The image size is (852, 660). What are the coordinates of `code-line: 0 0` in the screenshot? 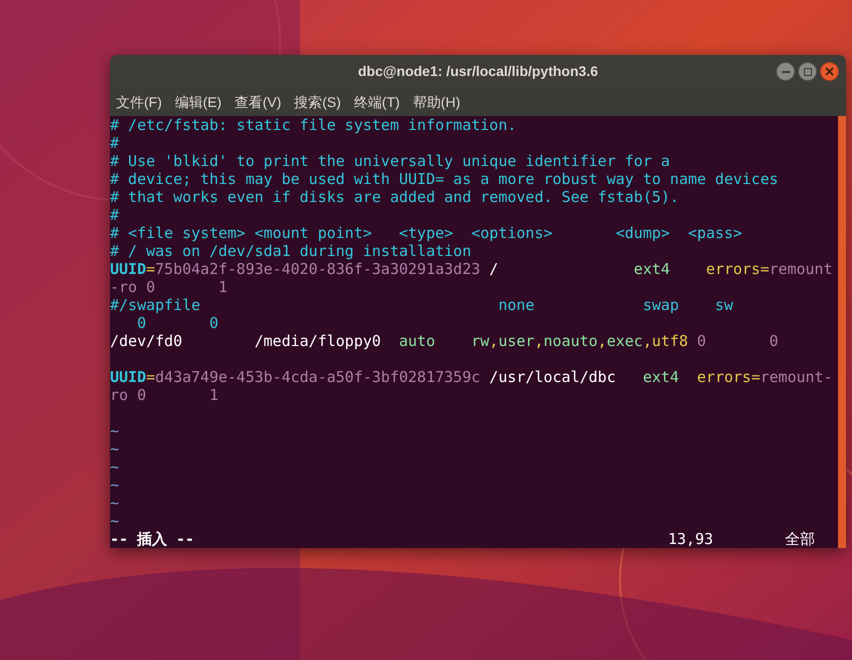 It's located at (177, 323).